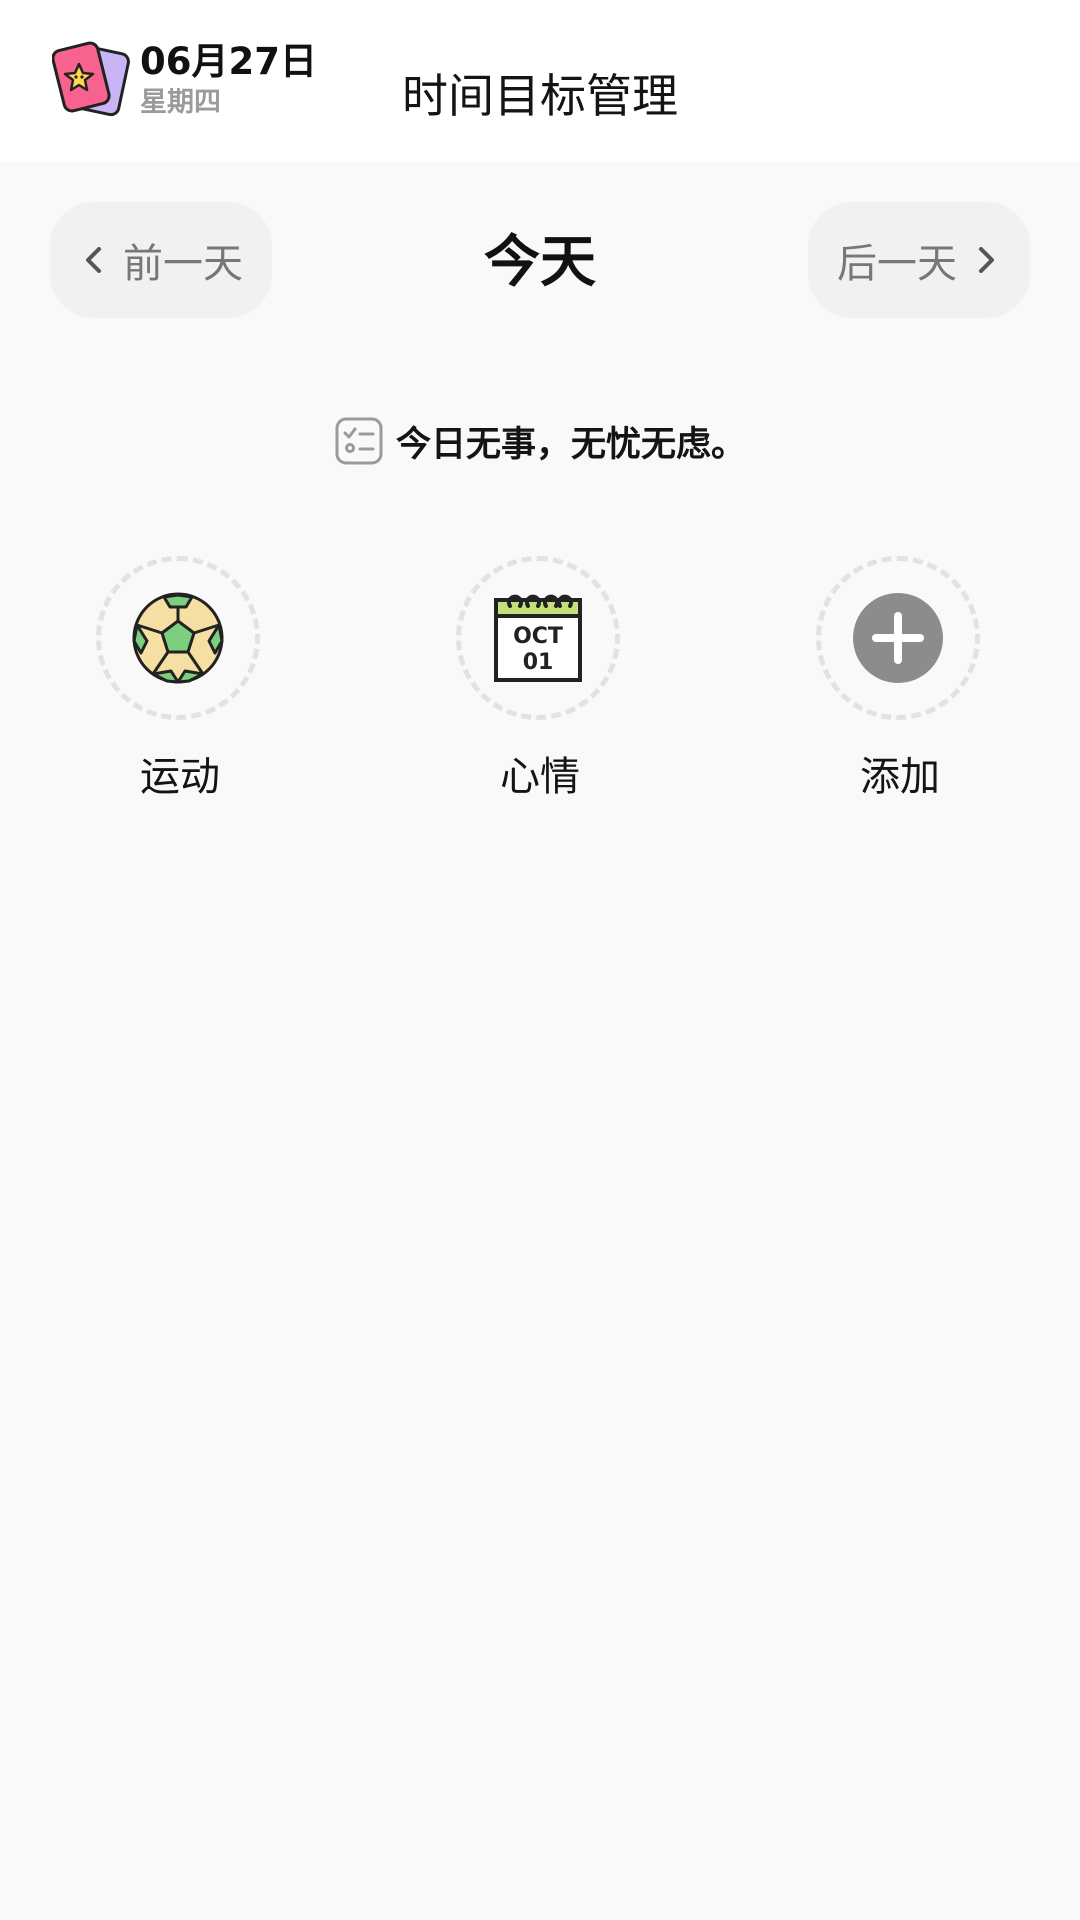 The image size is (1080, 1920). I want to click on empty-state-message: 今日无事，无忧无虑。, so click(540, 441).